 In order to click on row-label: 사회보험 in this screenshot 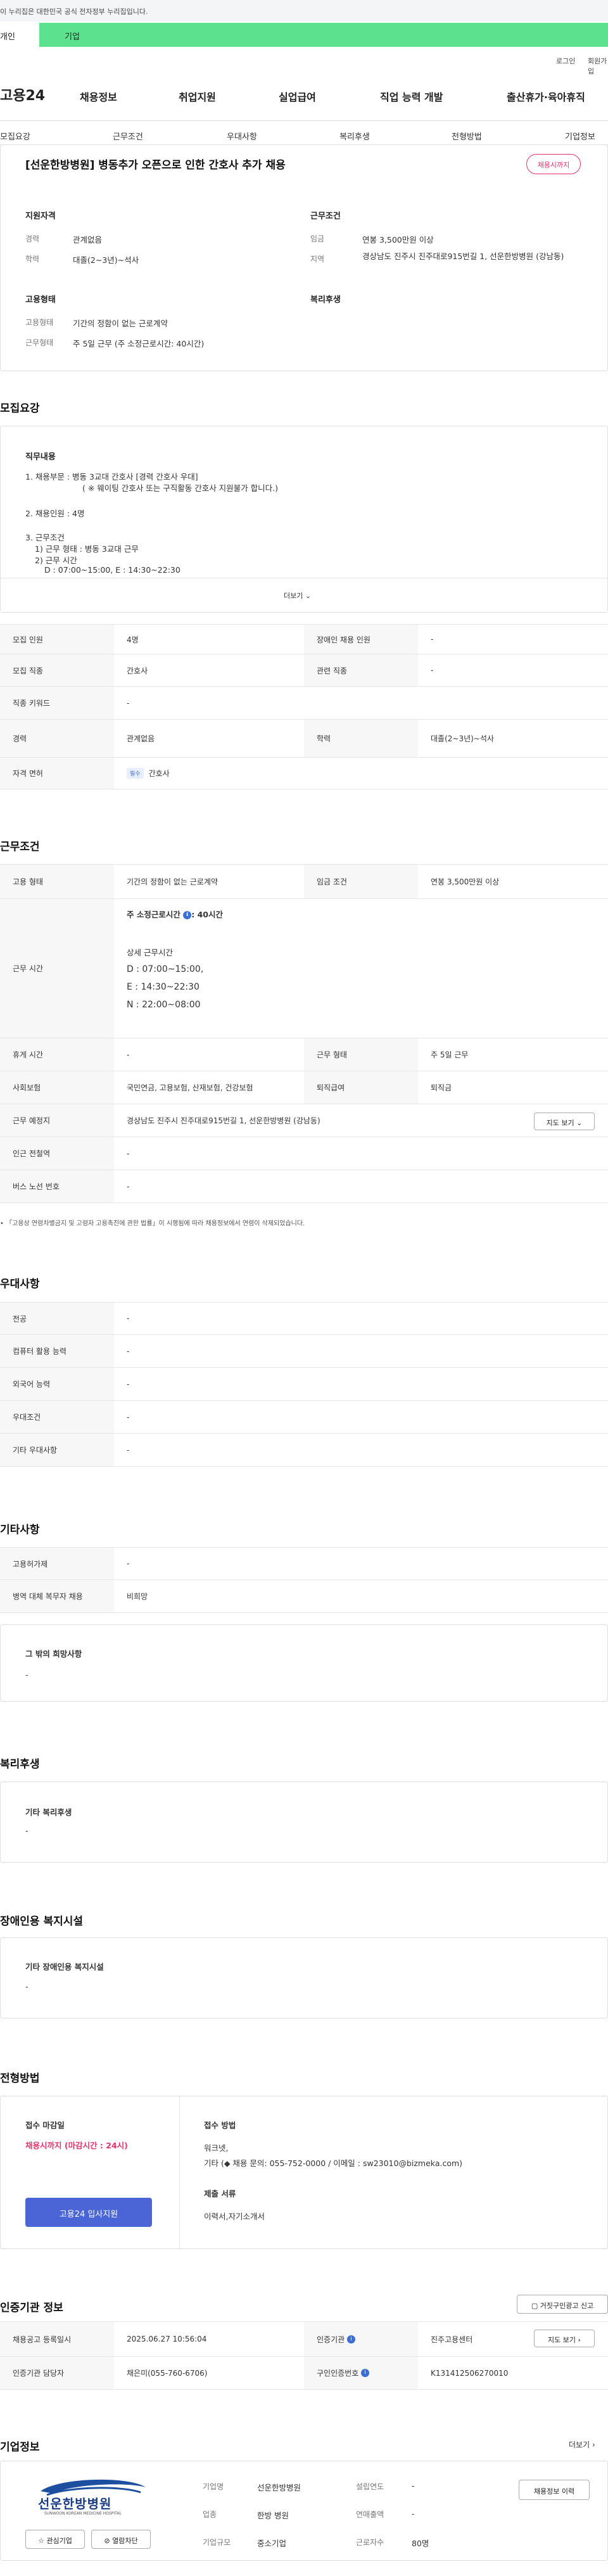, I will do `click(57, 1087)`.